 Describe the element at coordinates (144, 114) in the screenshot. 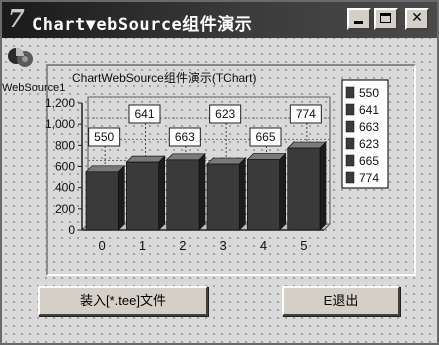

I see `data-label: 641` at that location.